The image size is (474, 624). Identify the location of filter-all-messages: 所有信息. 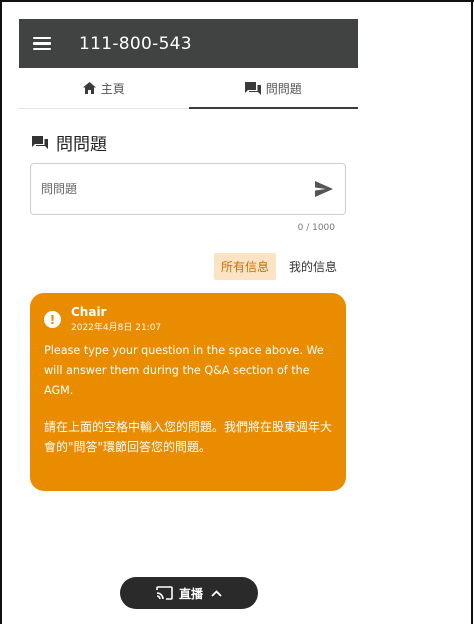
(244, 266).